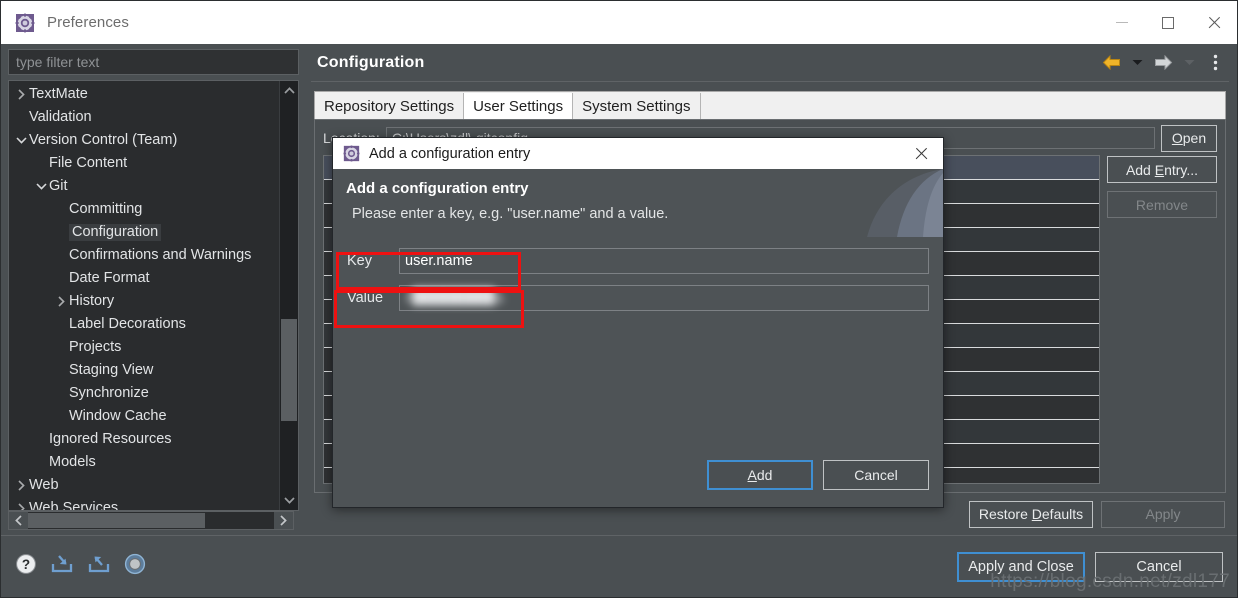 The image size is (1238, 598). I want to click on tree-item-confirmations-and-warnings: Confirmations and Warnings, so click(144, 255).